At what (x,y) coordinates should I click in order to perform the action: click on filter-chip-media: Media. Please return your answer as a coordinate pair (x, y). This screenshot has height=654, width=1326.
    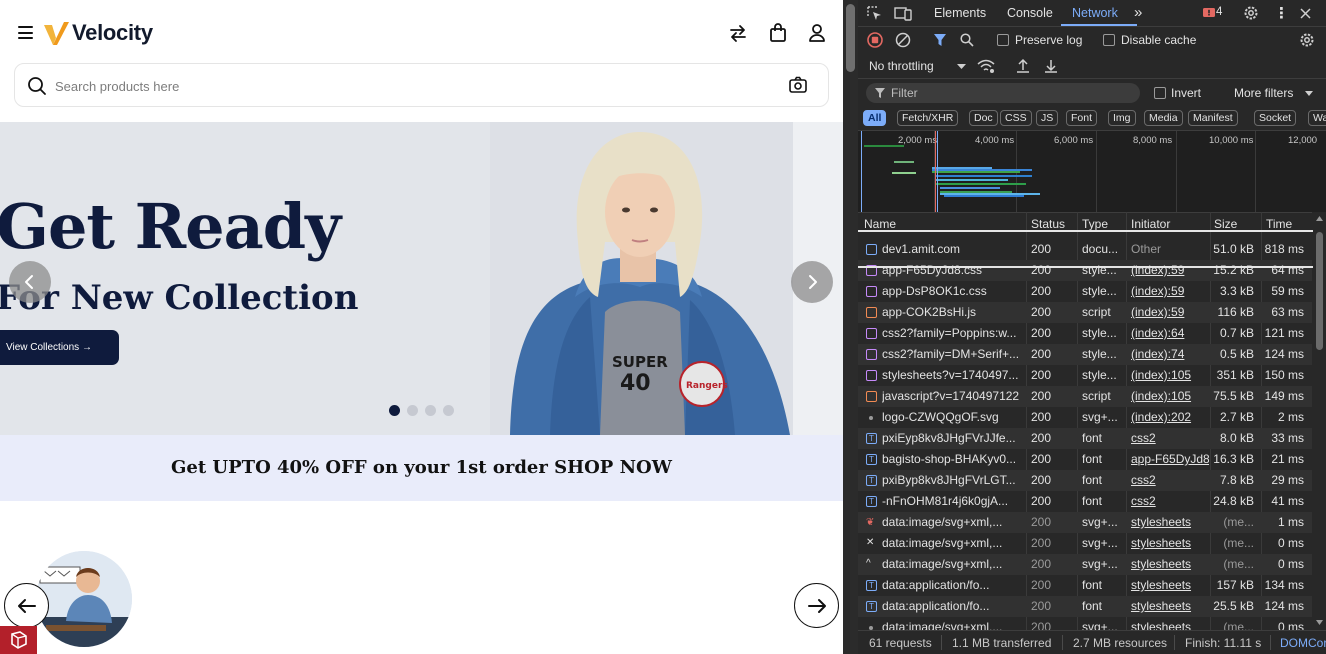
    Looking at the image, I should click on (1163, 118).